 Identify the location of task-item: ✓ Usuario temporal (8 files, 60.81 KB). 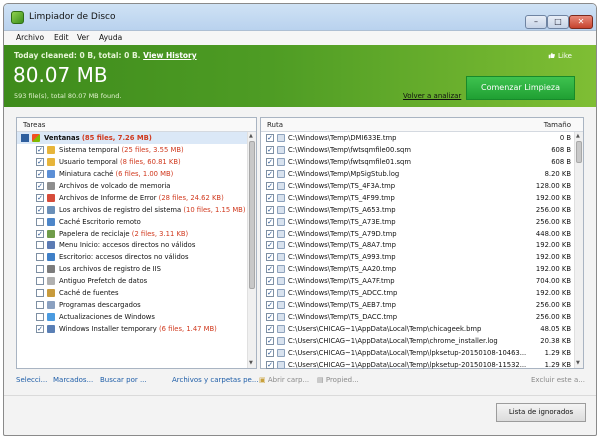
(136, 162).